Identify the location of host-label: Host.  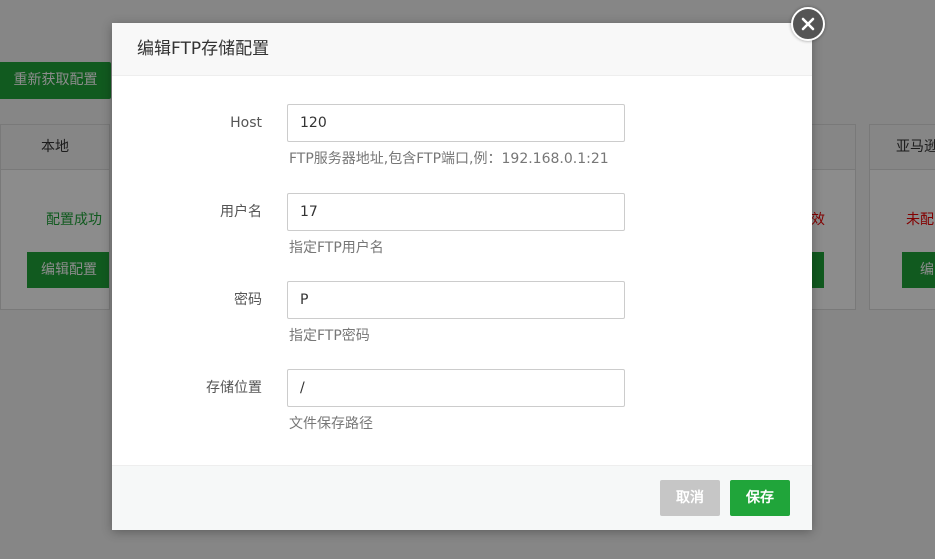
(246, 123).